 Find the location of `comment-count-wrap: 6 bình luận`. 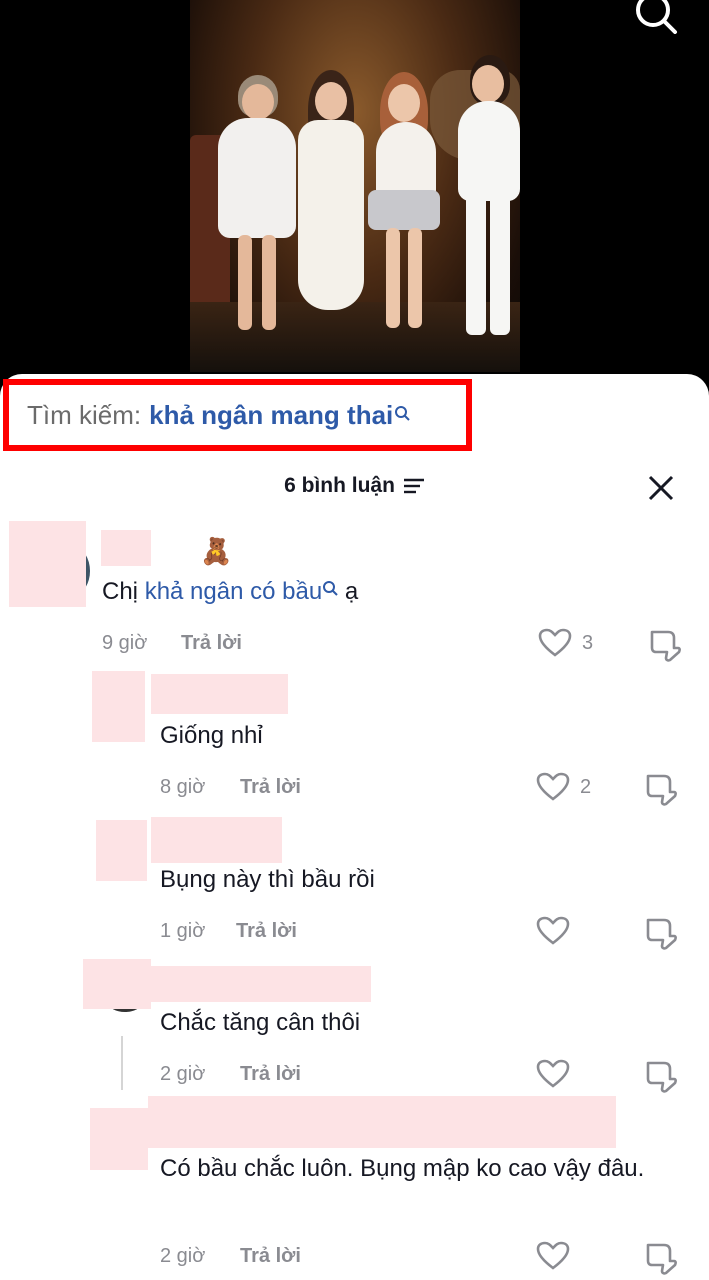

comment-count-wrap: 6 bình luận is located at coordinates (354, 486).